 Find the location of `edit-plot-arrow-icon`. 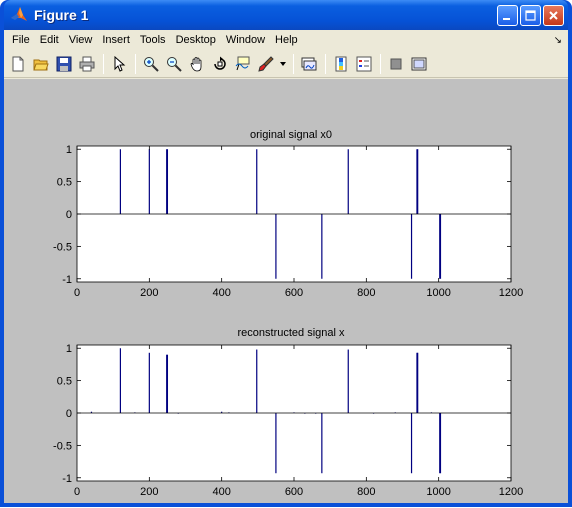

edit-plot-arrow-icon is located at coordinates (120, 63).